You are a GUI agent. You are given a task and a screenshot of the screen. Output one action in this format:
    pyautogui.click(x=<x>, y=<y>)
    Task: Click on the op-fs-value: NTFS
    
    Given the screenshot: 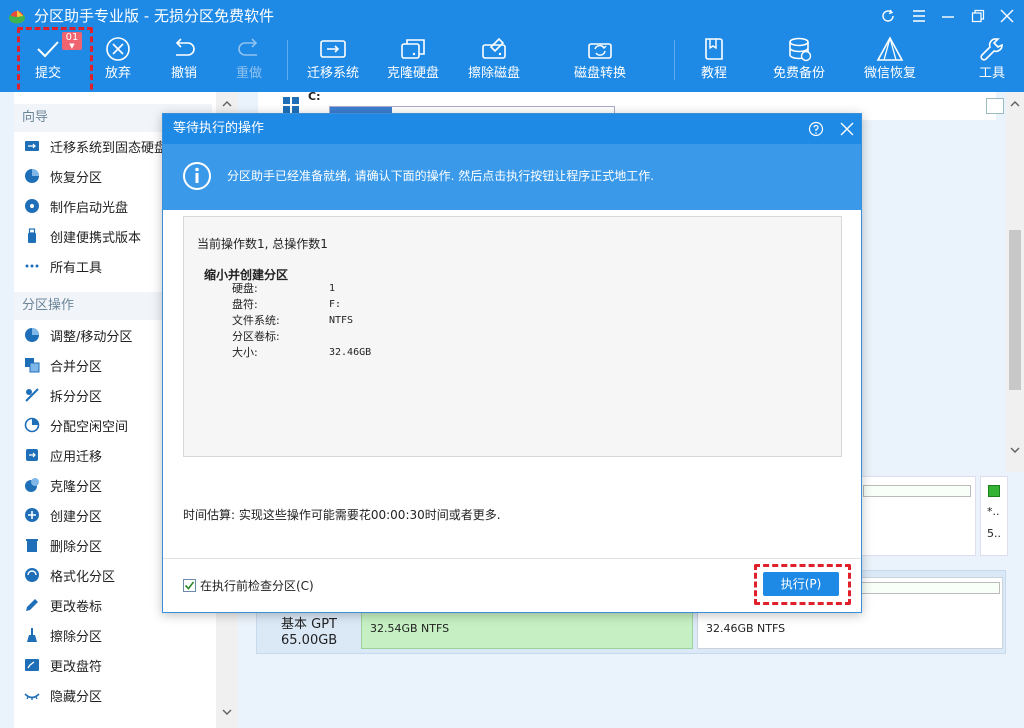 What is the action you would take?
    pyautogui.click(x=341, y=320)
    